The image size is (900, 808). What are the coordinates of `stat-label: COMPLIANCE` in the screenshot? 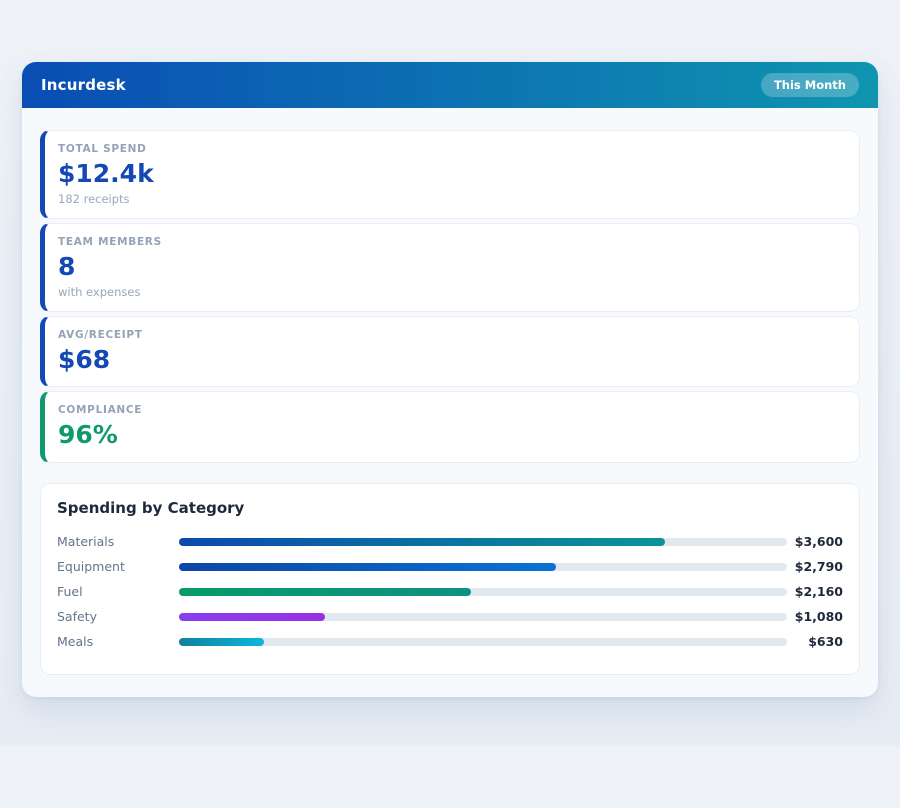 It's located at (100, 410).